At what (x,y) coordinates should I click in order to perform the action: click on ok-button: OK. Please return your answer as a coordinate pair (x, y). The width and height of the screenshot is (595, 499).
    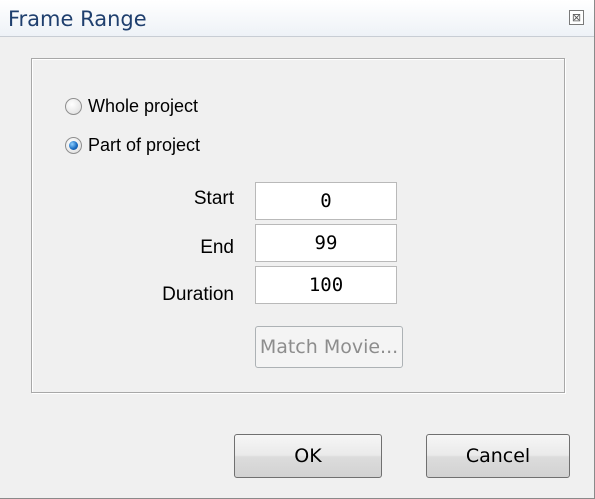
    Looking at the image, I should click on (308, 456).